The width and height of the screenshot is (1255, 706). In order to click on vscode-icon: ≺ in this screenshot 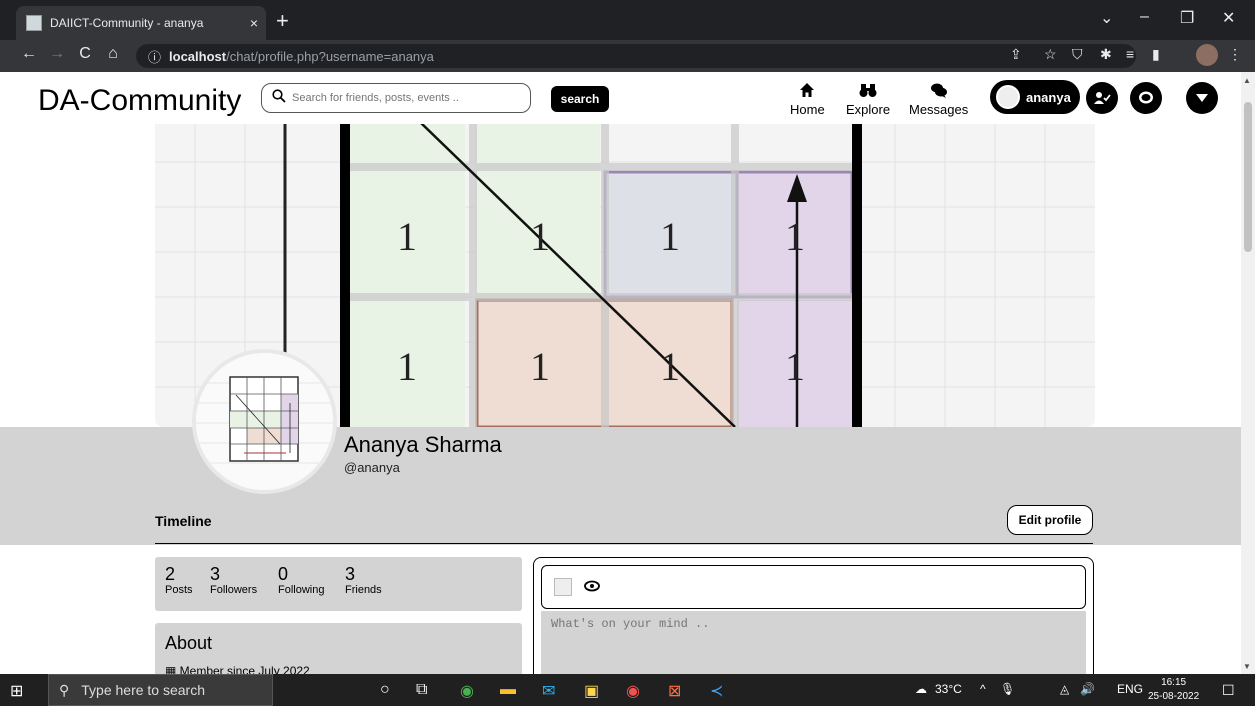, I will do `click(716, 691)`.